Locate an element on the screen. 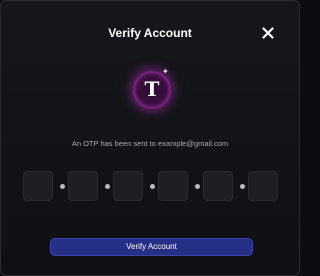  app-logo: T ✦ is located at coordinates (152, 90).